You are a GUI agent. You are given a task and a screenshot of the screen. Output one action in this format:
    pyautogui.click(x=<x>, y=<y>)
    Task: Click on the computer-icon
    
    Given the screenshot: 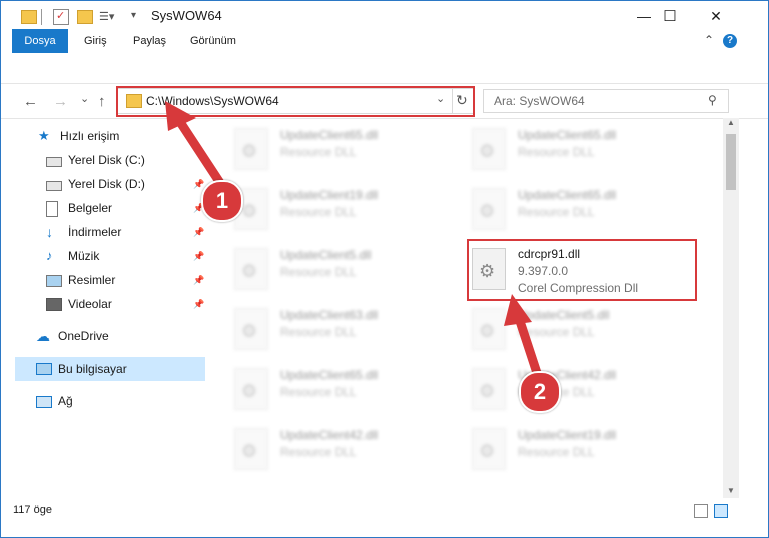 What is the action you would take?
    pyautogui.click(x=44, y=369)
    